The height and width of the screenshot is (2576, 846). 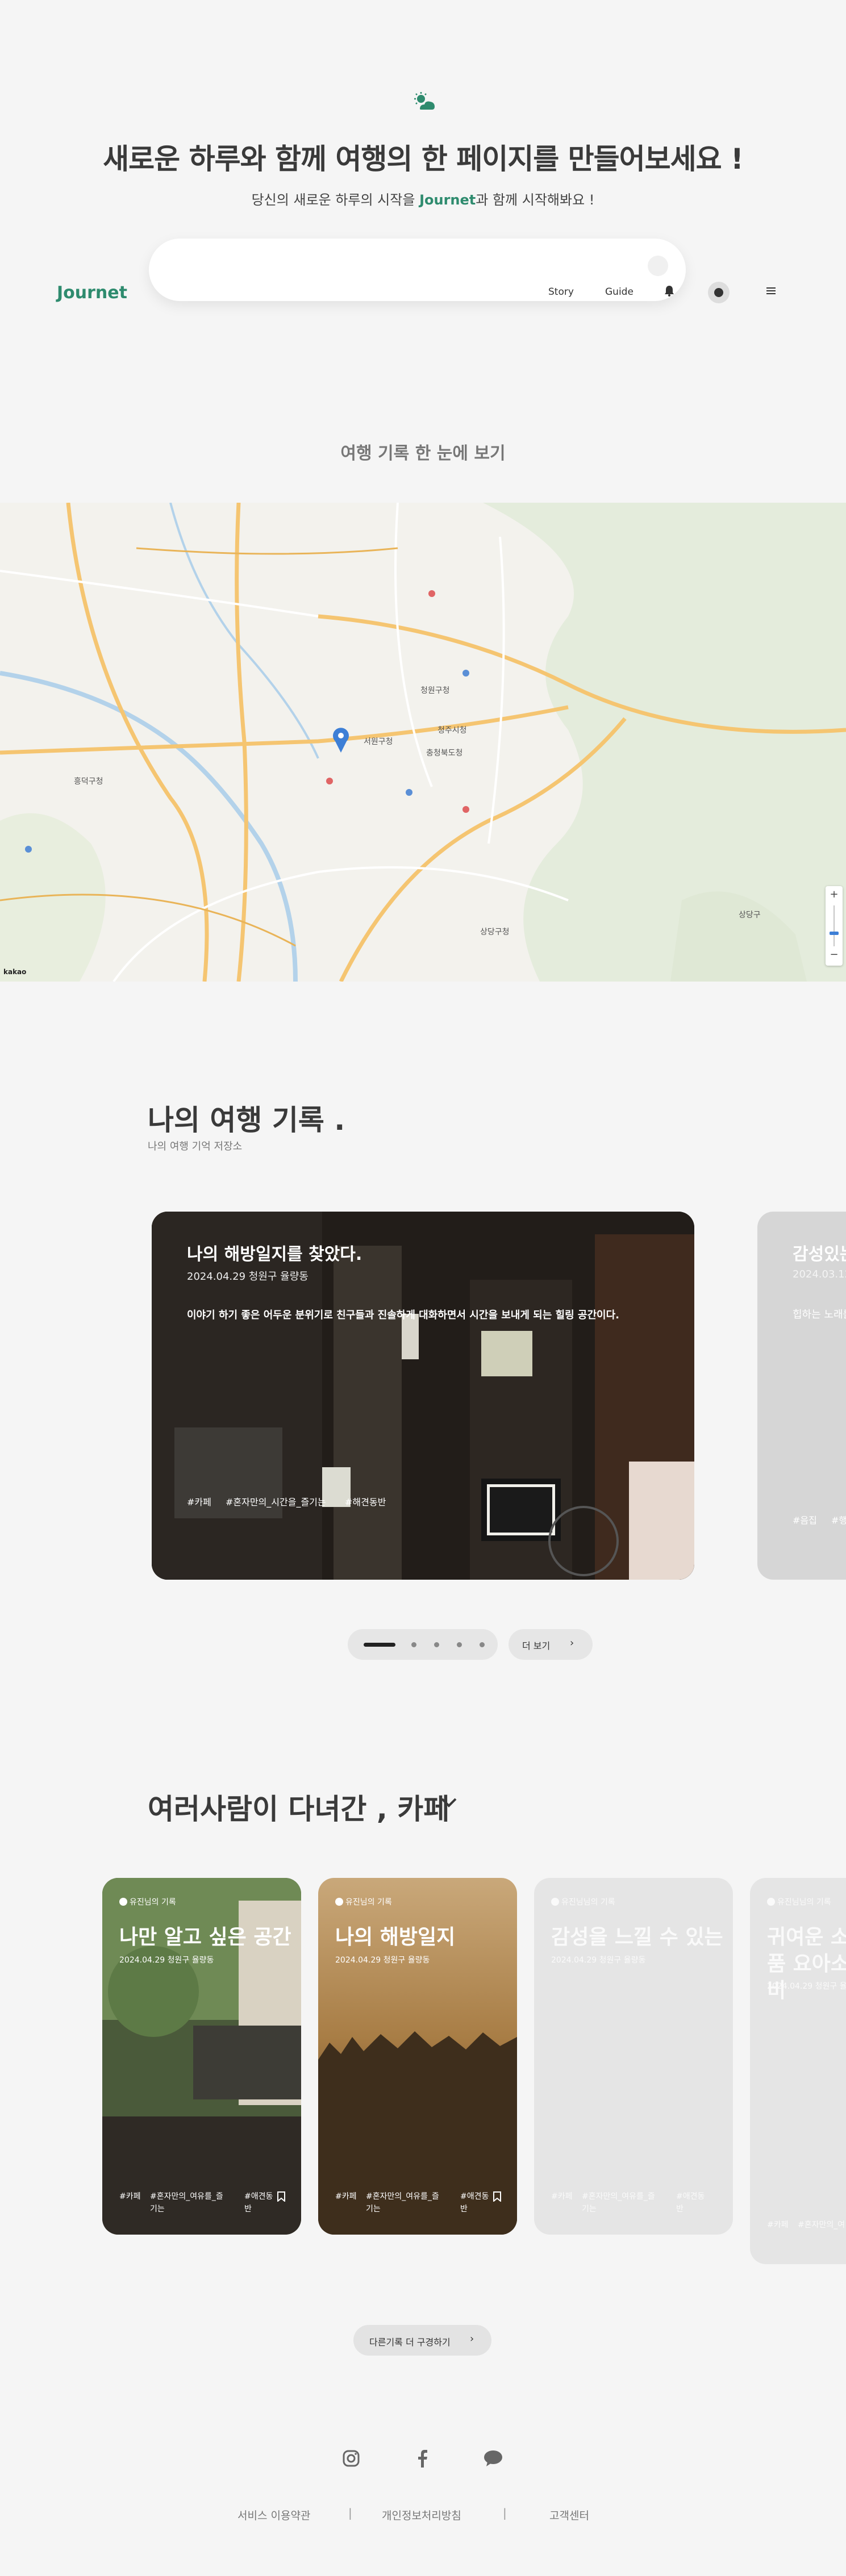 I want to click on chevron-down-icon, so click(x=449, y=1802).